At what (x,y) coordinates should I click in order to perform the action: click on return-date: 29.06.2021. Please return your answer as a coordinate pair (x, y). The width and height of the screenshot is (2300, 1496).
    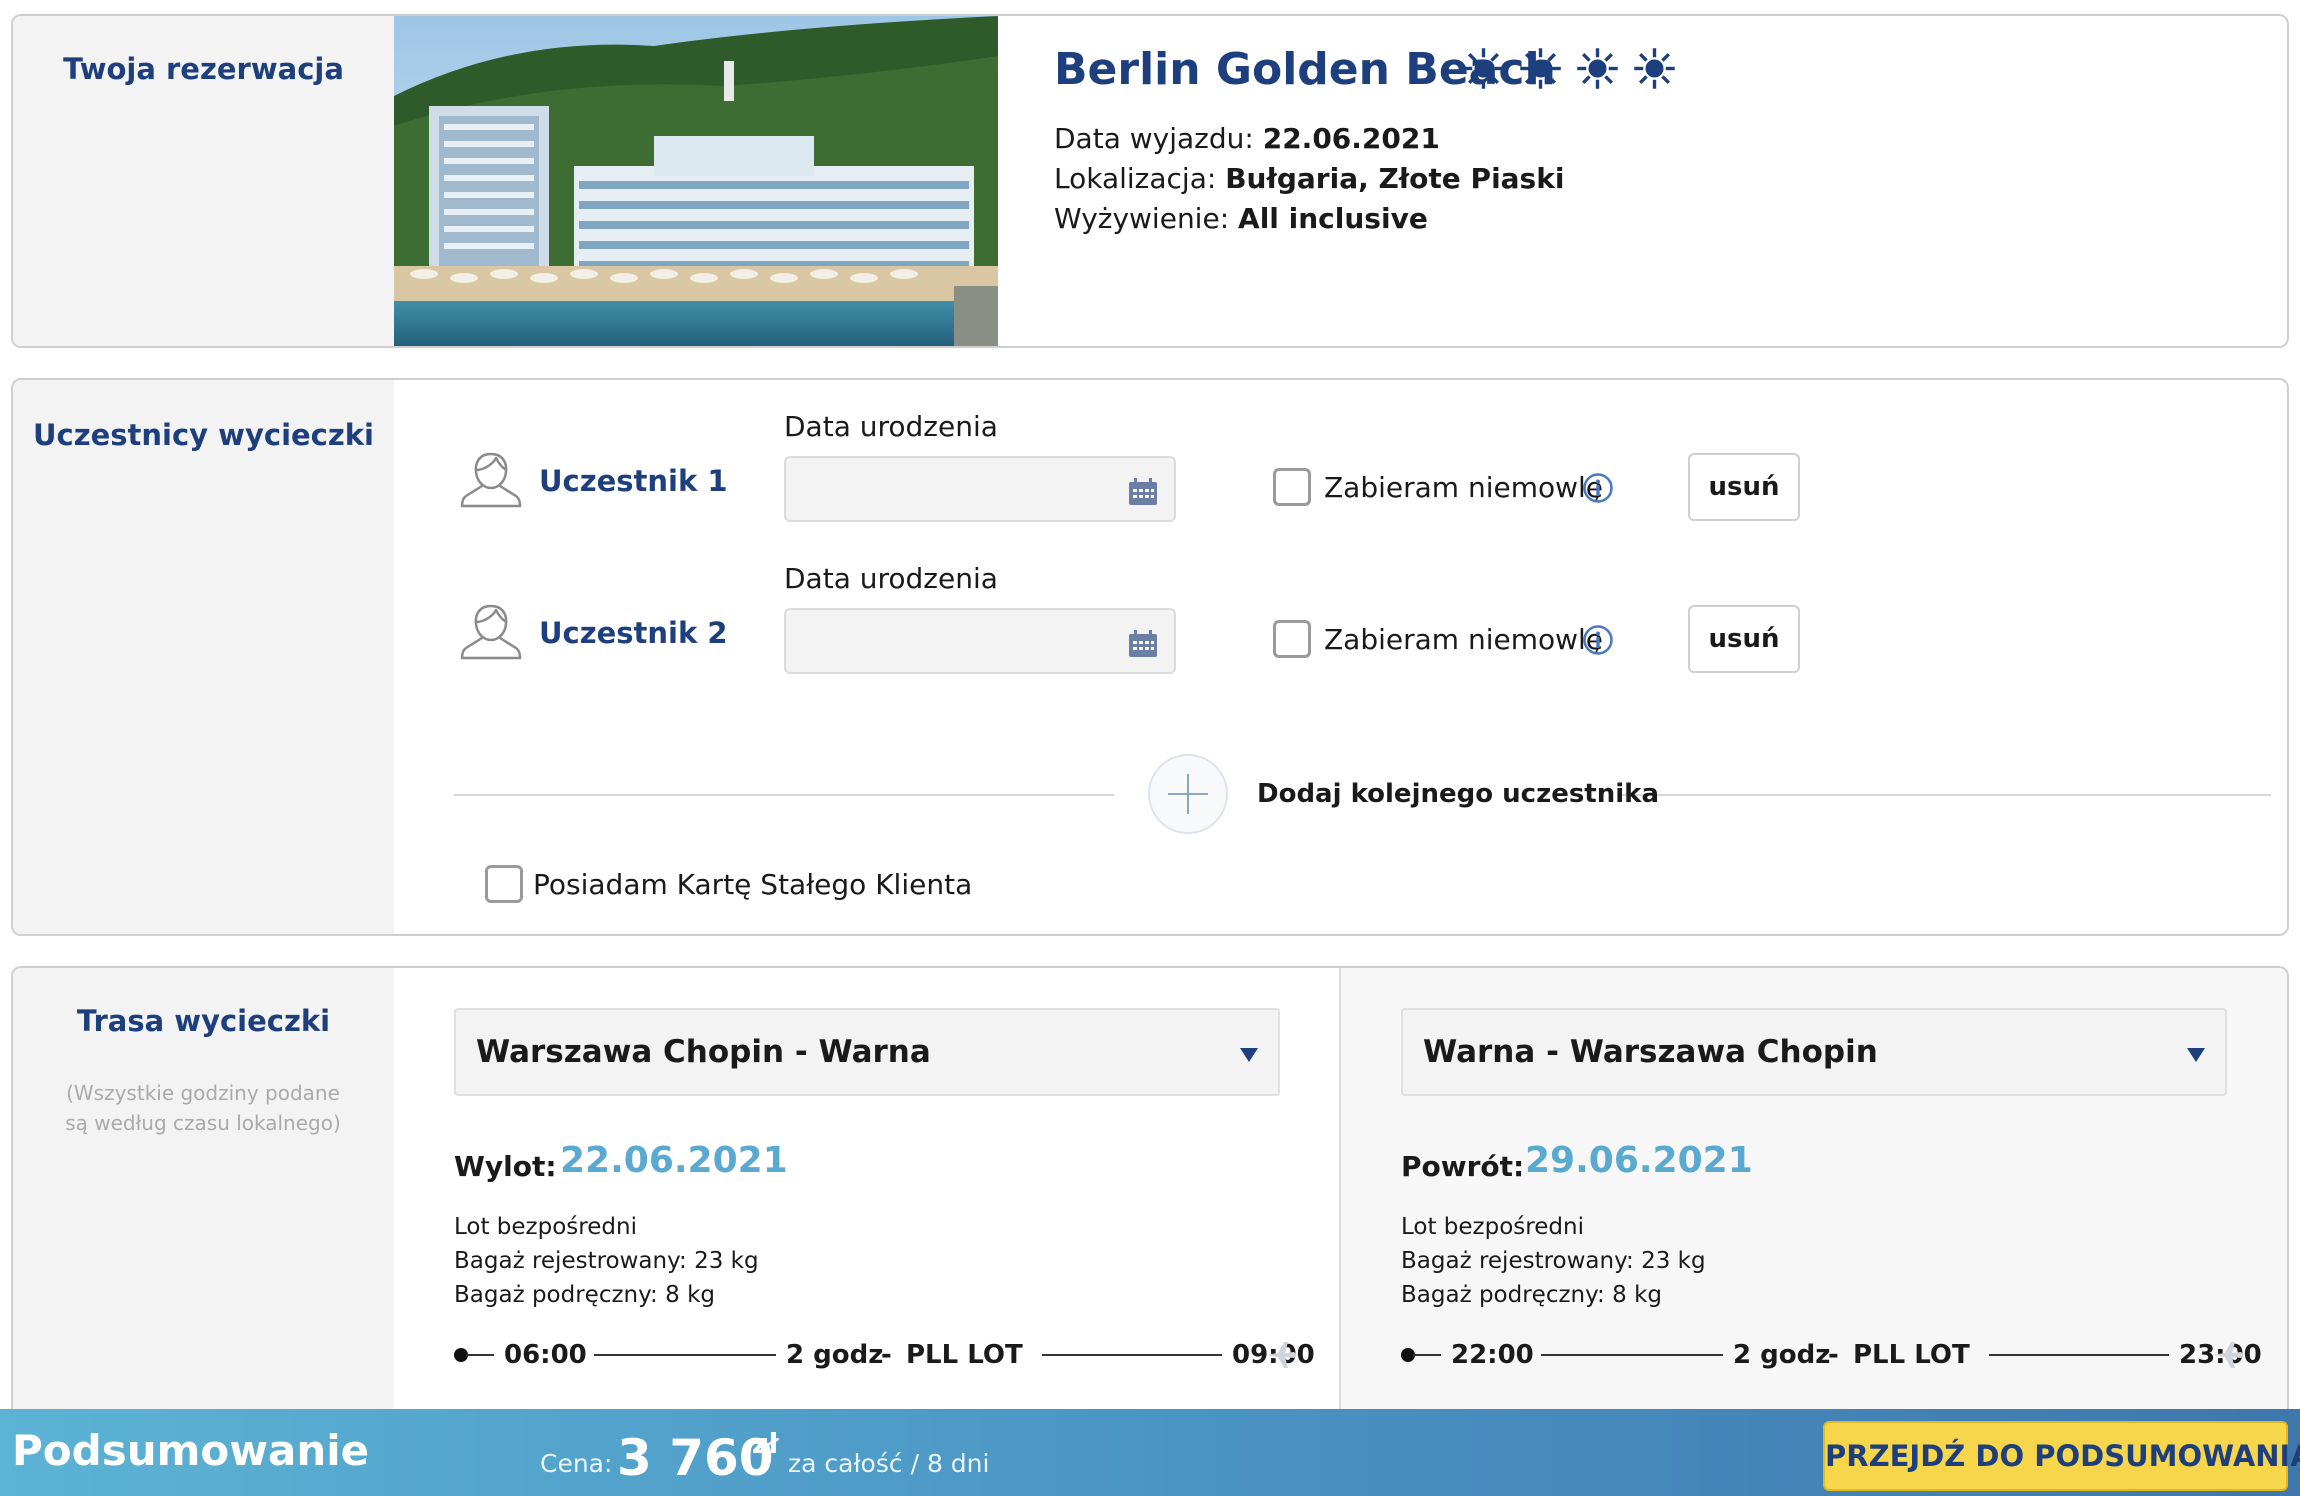
    Looking at the image, I should click on (1639, 1160).